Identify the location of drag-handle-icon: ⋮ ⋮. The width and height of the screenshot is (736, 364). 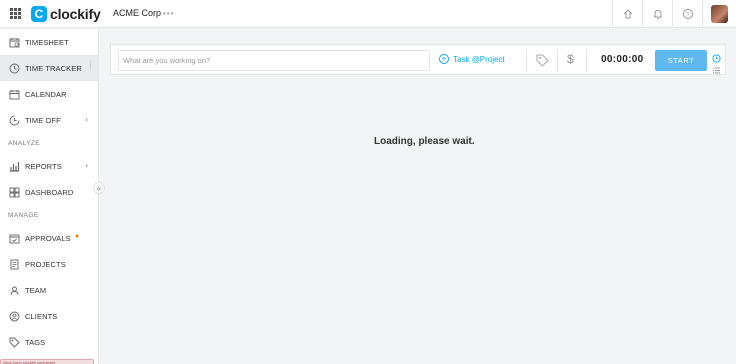
(90, 66).